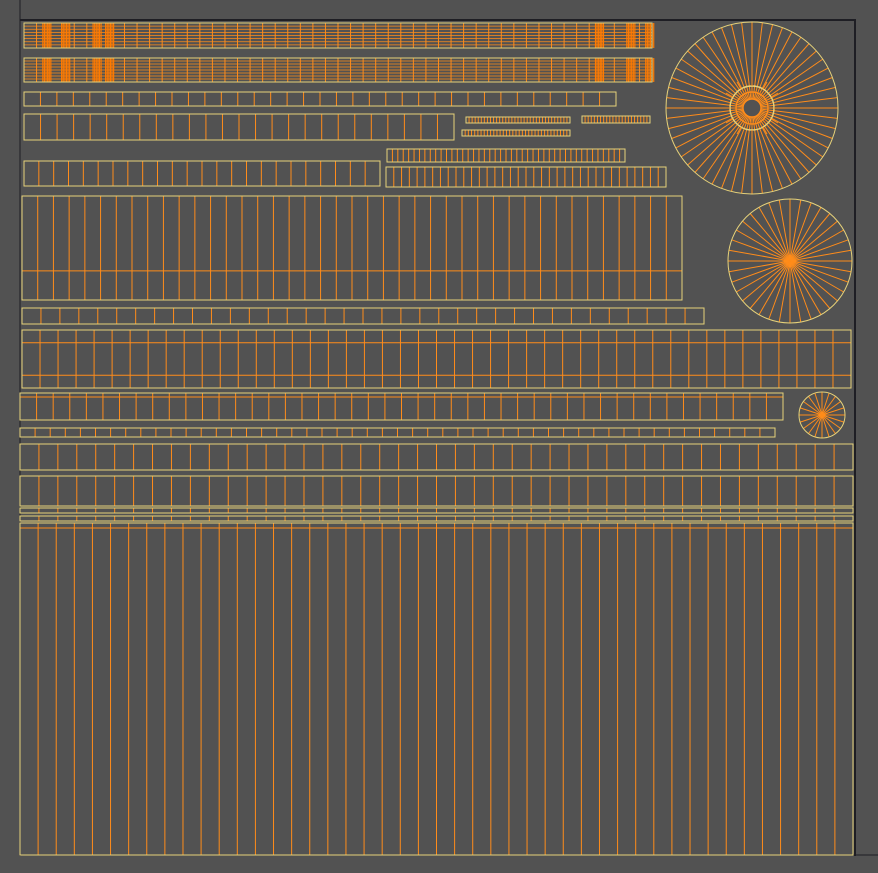 The height and width of the screenshot is (873, 878). What do you see at coordinates (822, 415) in the screenshot?
I see `uv-island-disc-small` at bounding box center [822, 415].